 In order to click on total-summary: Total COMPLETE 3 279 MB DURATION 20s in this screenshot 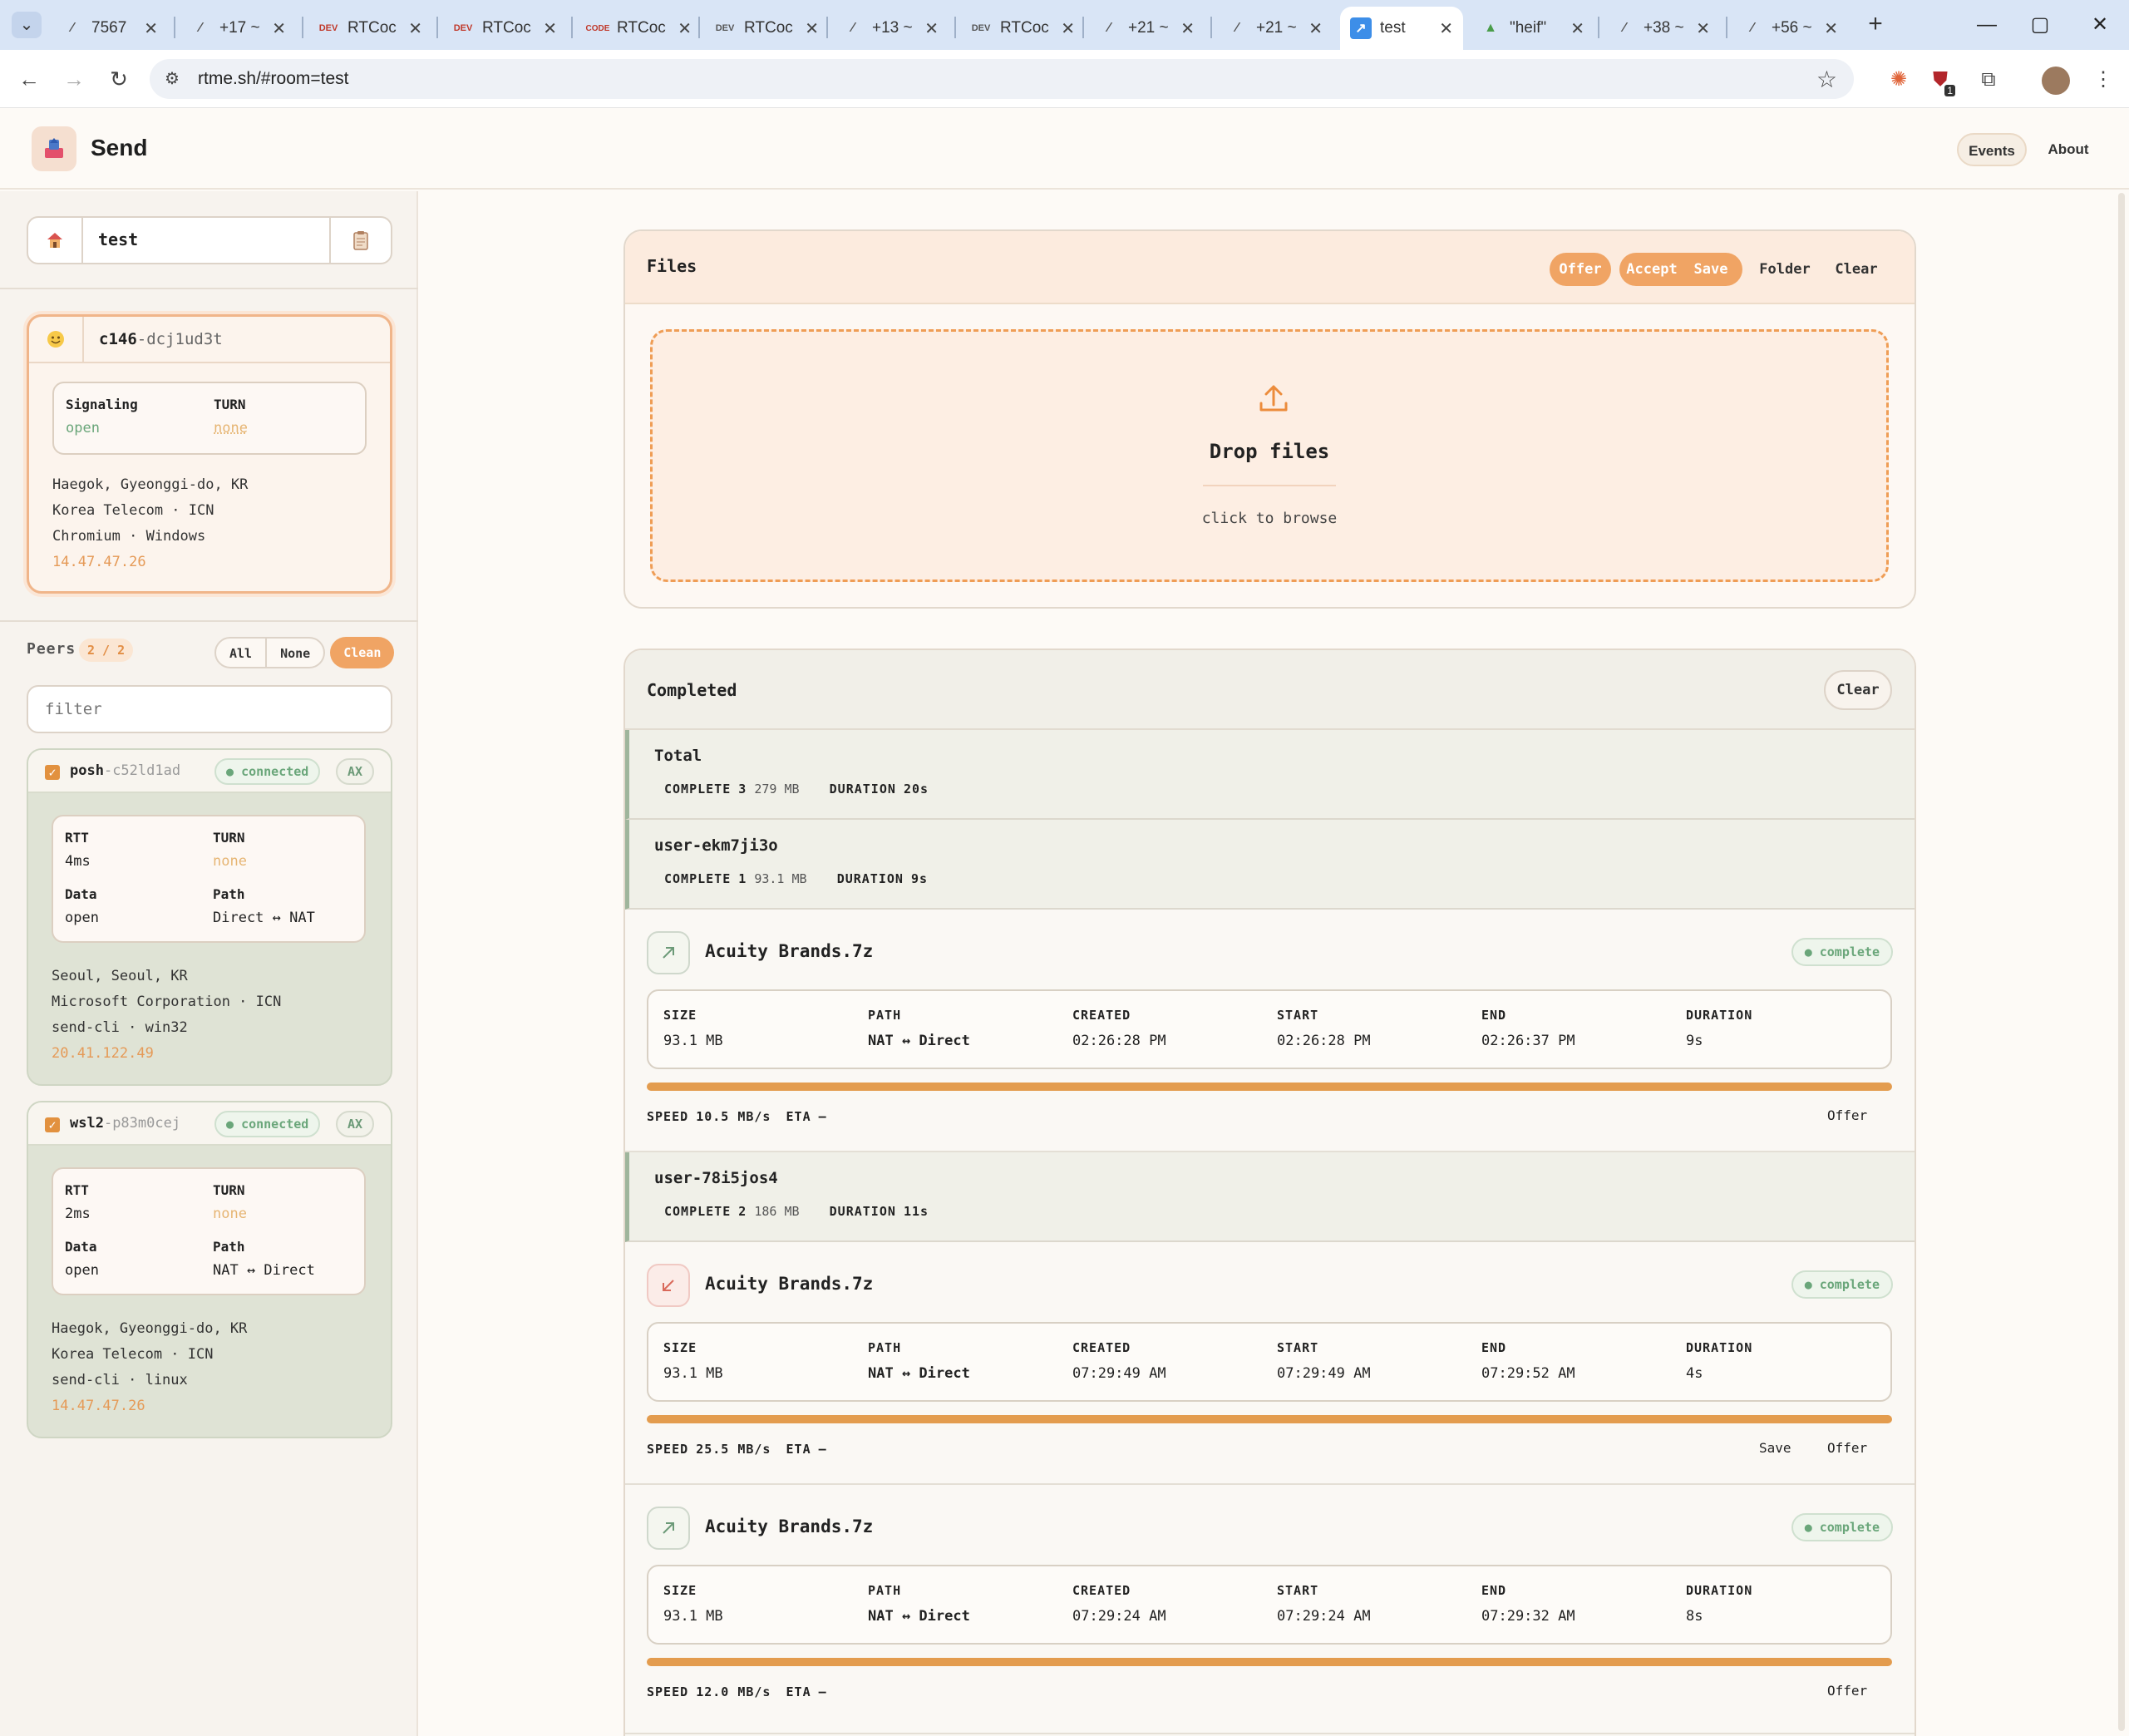, I will do `click(1270, 775)`.